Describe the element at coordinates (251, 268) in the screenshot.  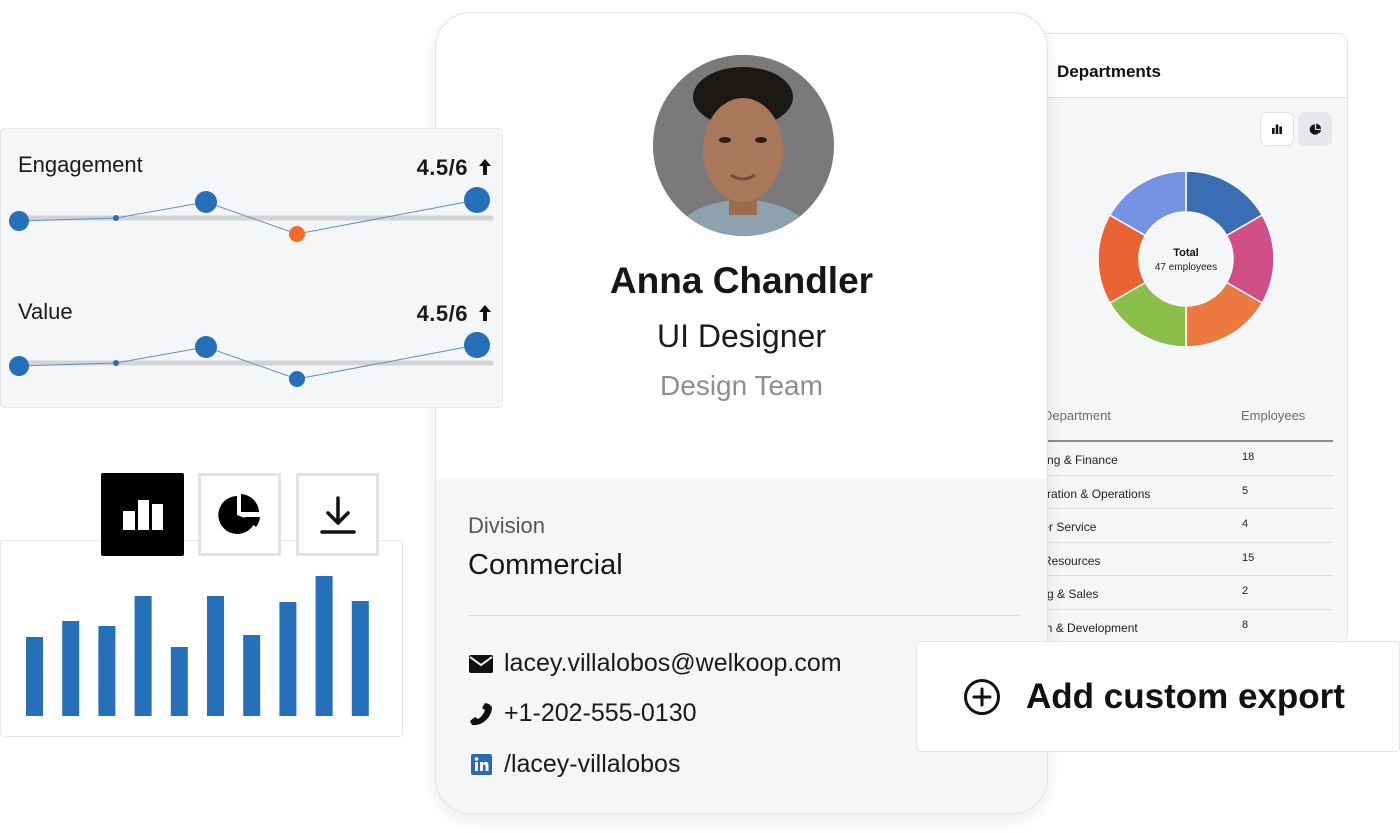
I see `metrics-card: Engagement 4.5/6 Value 4.5/6` at that location.